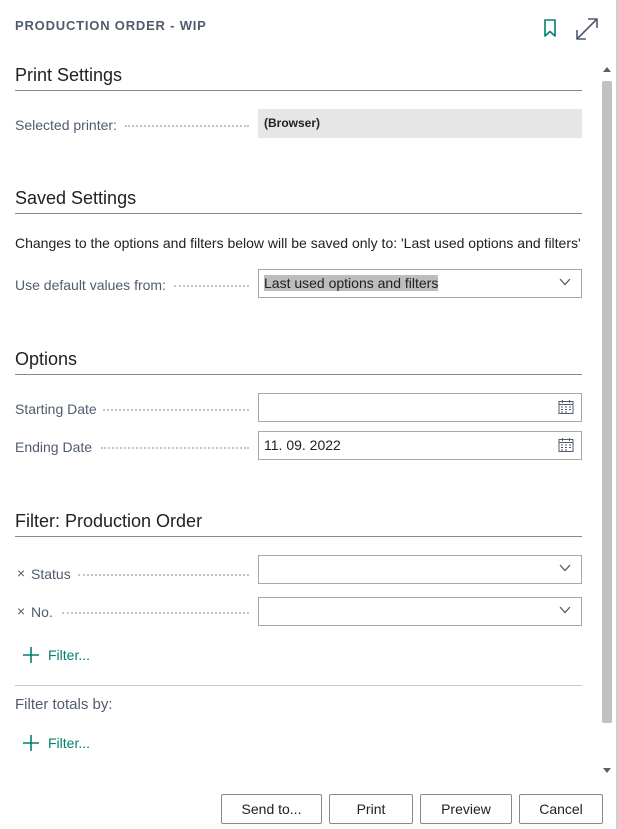 The image size is (618, 829). Describe the element at coordinates (550, 28) in the screenshot. I see `bookmark-icon` at that location.